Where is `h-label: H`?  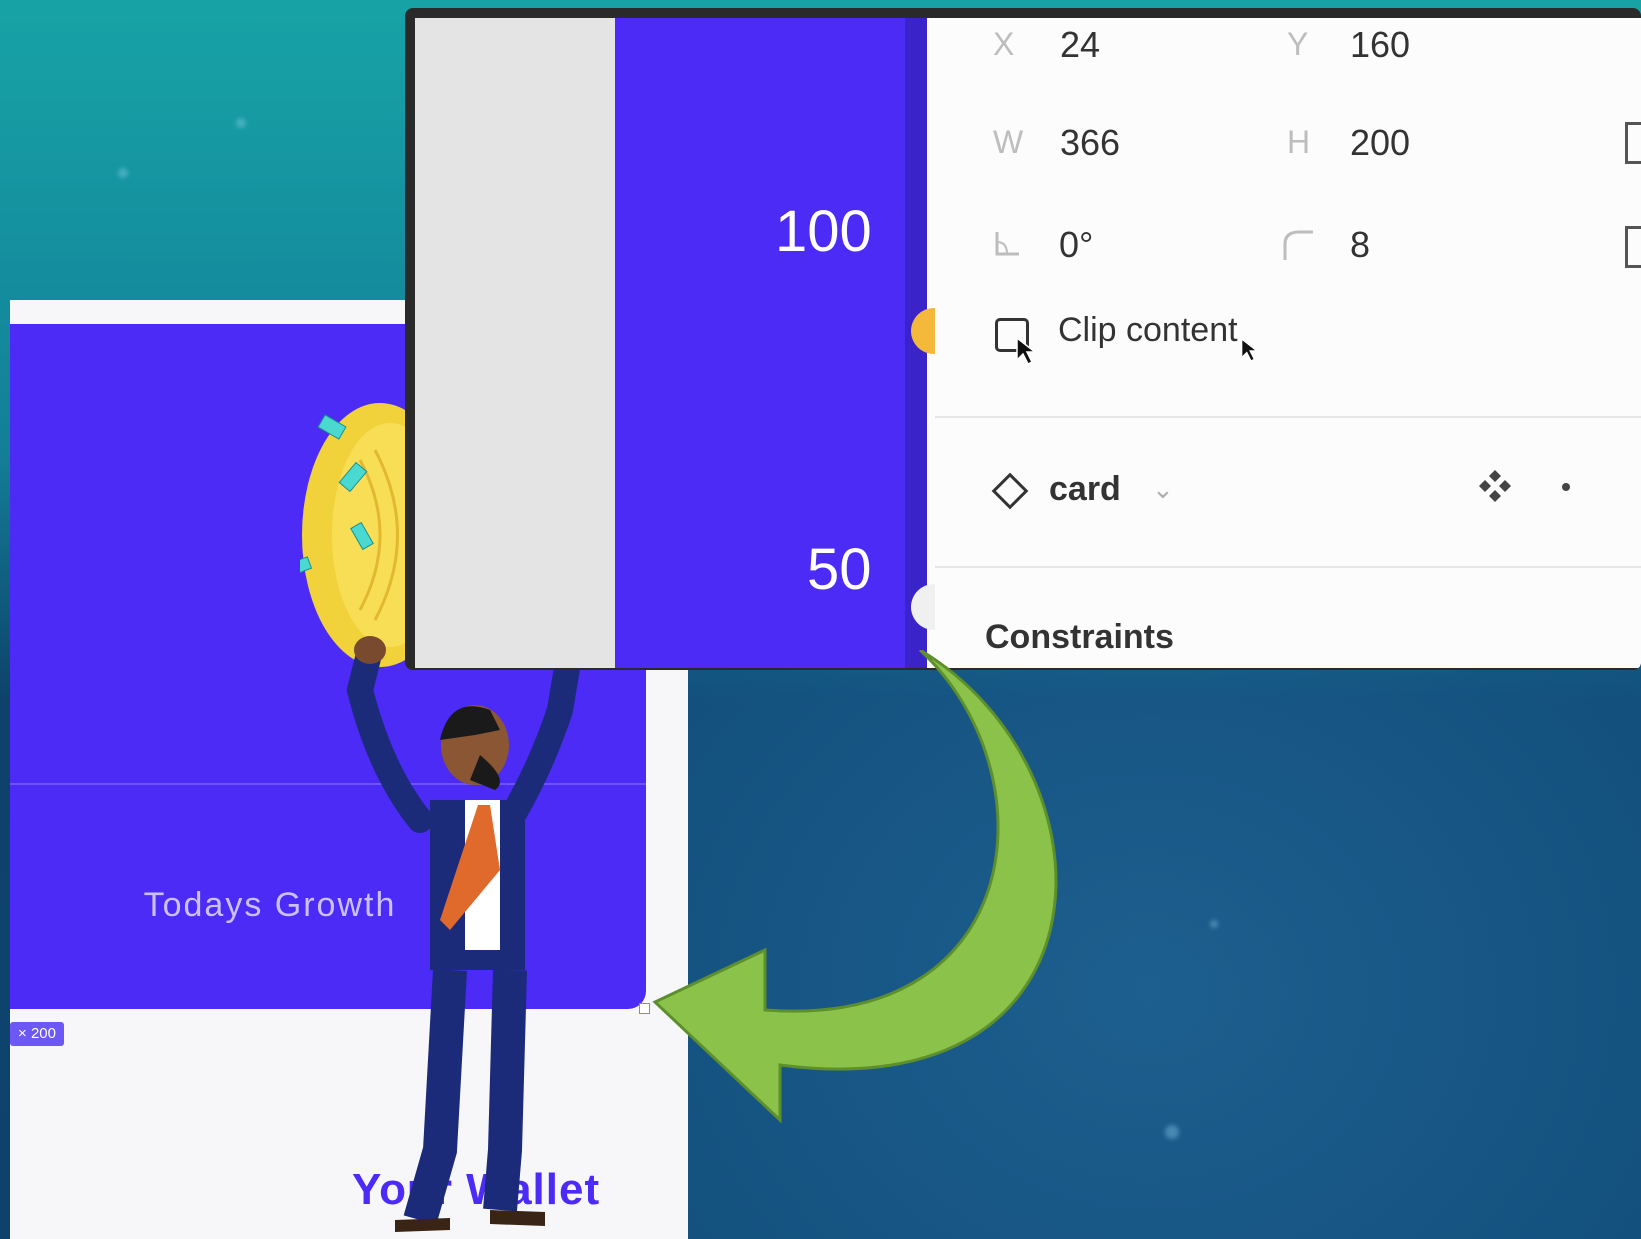 h-label: H is located at coordinates (1299, 142).